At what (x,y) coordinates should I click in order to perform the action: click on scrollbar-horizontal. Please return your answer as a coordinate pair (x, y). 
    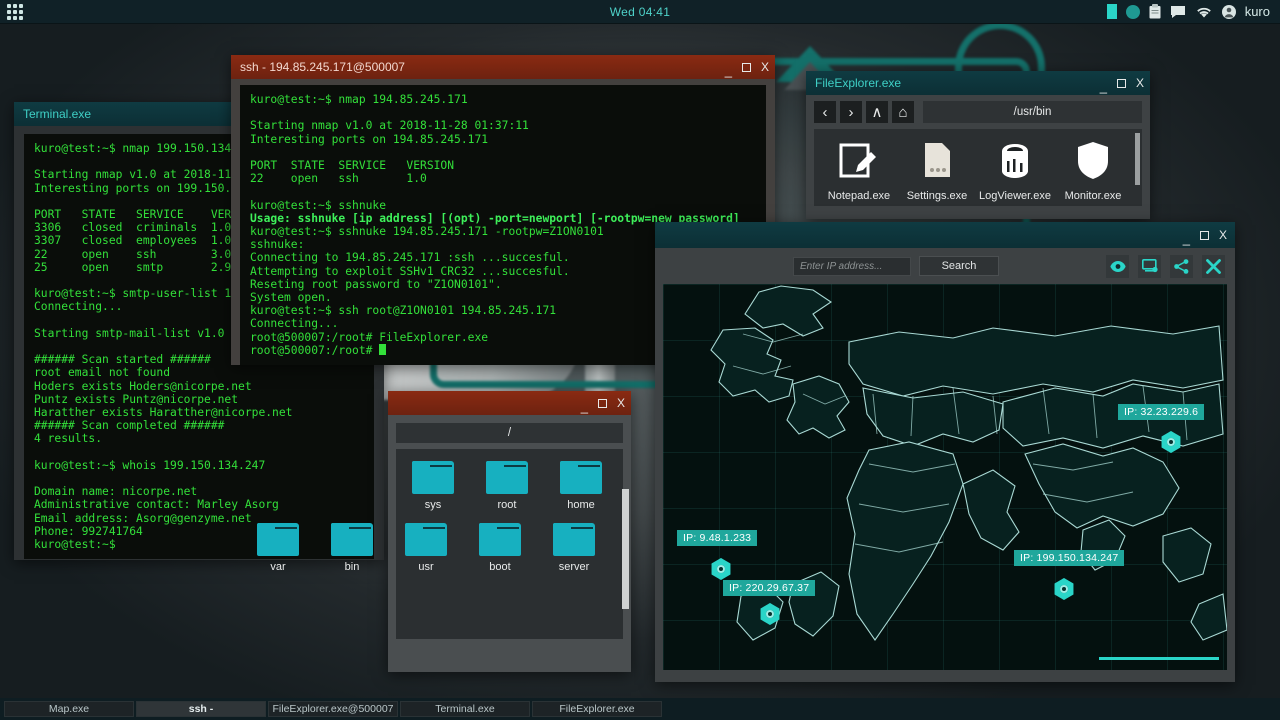
    Looking at the image, I should click on (1159, 658).